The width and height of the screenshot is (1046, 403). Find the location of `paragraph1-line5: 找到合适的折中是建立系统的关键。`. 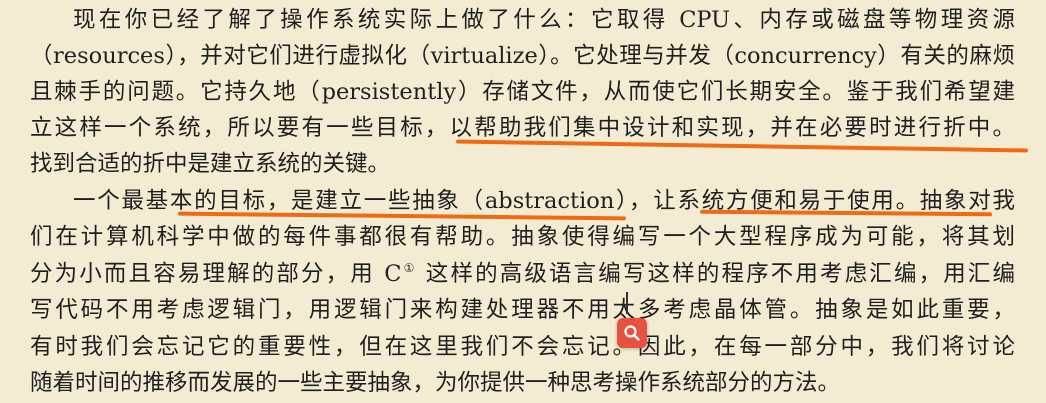

paragraph1-line5: 找到合适的折中是建立系统的关键。 is located at coordinates (210, 164).